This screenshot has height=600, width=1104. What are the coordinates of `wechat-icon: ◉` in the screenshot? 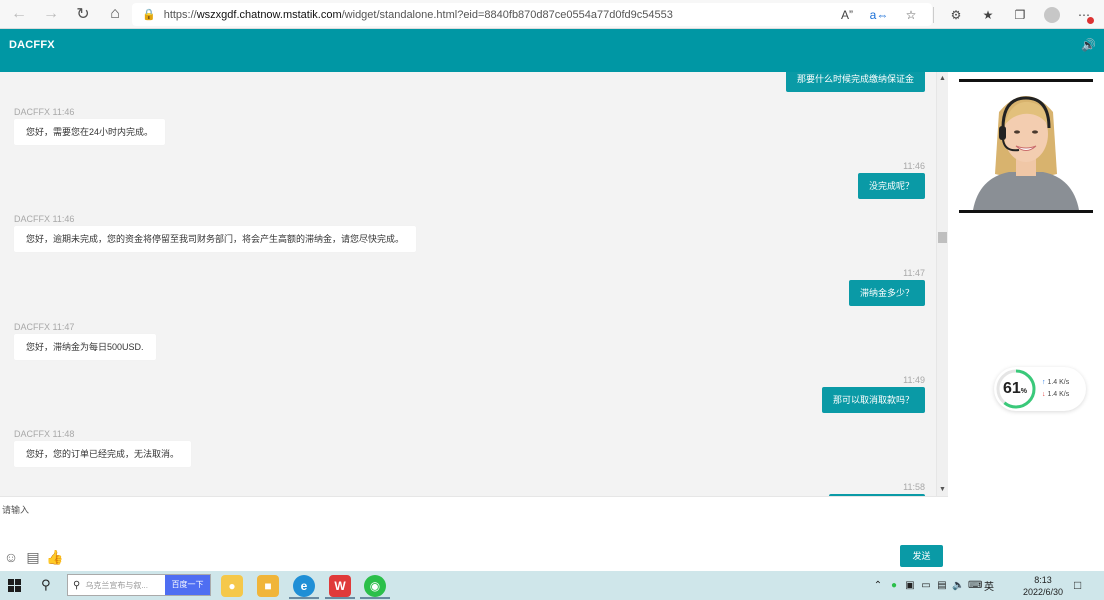 It's located at (375, 586).